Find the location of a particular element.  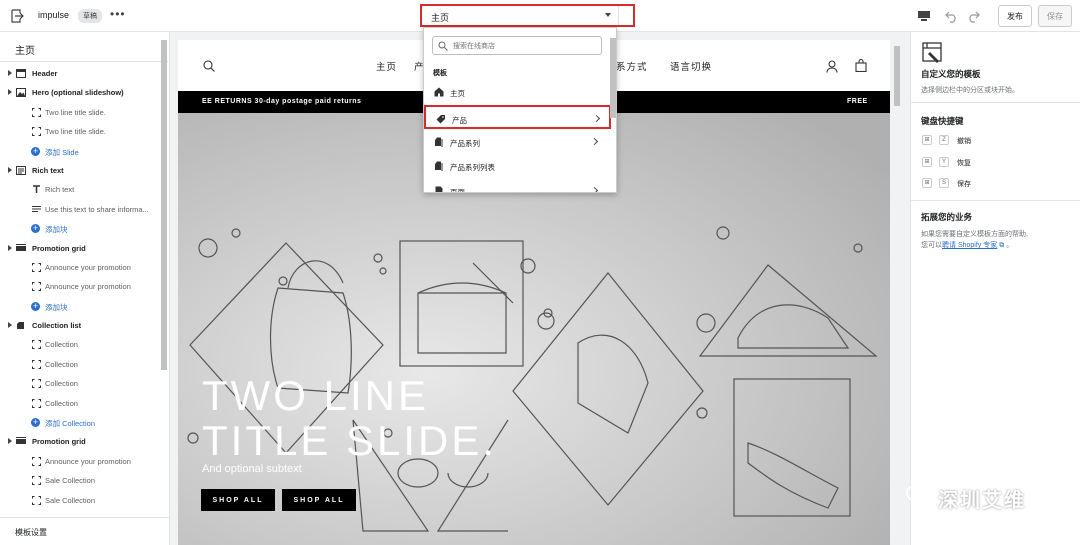

preview-scrollbar is located at coordinates (897, 292).